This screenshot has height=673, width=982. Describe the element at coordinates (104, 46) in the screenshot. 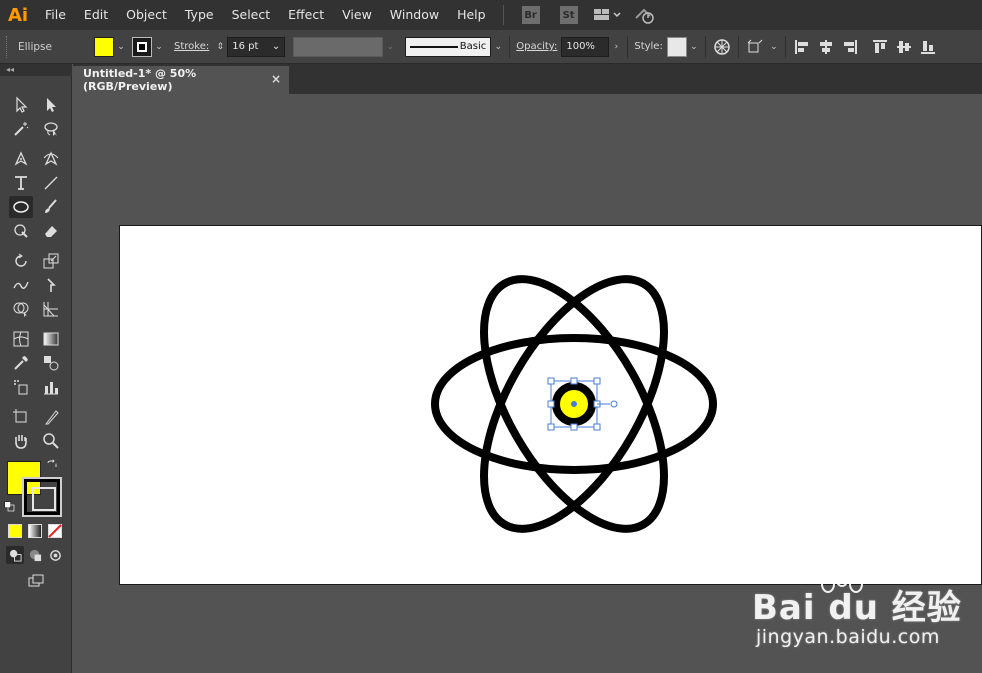

I see `fill-color-swatch` at that location.